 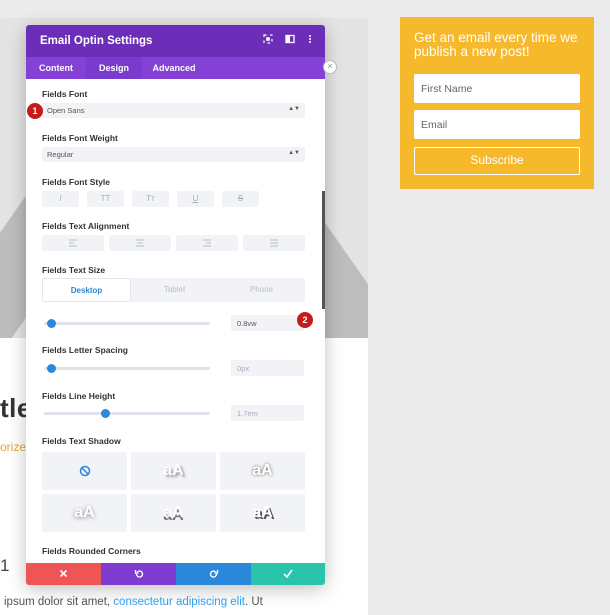 I want to click on fields-font-weight-label: Fields Font Weight, so click(x=80, y=138).